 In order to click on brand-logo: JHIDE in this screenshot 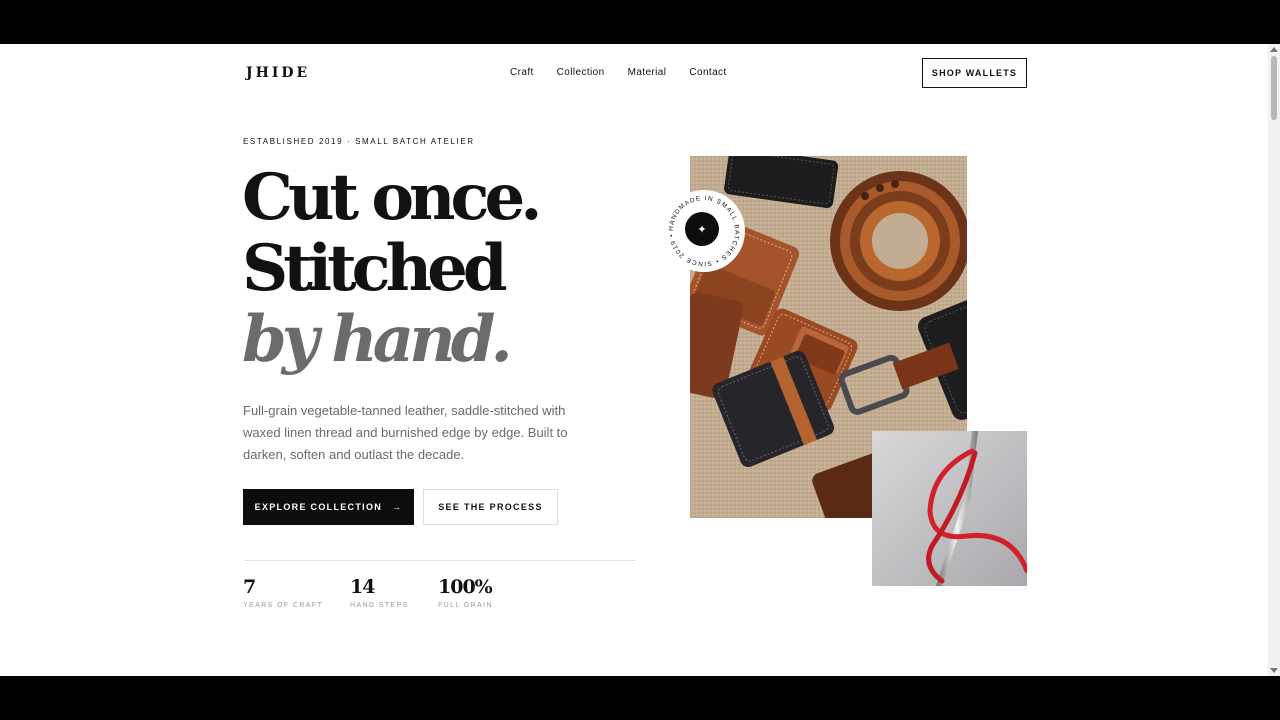, I will do `click(278, 73)`.